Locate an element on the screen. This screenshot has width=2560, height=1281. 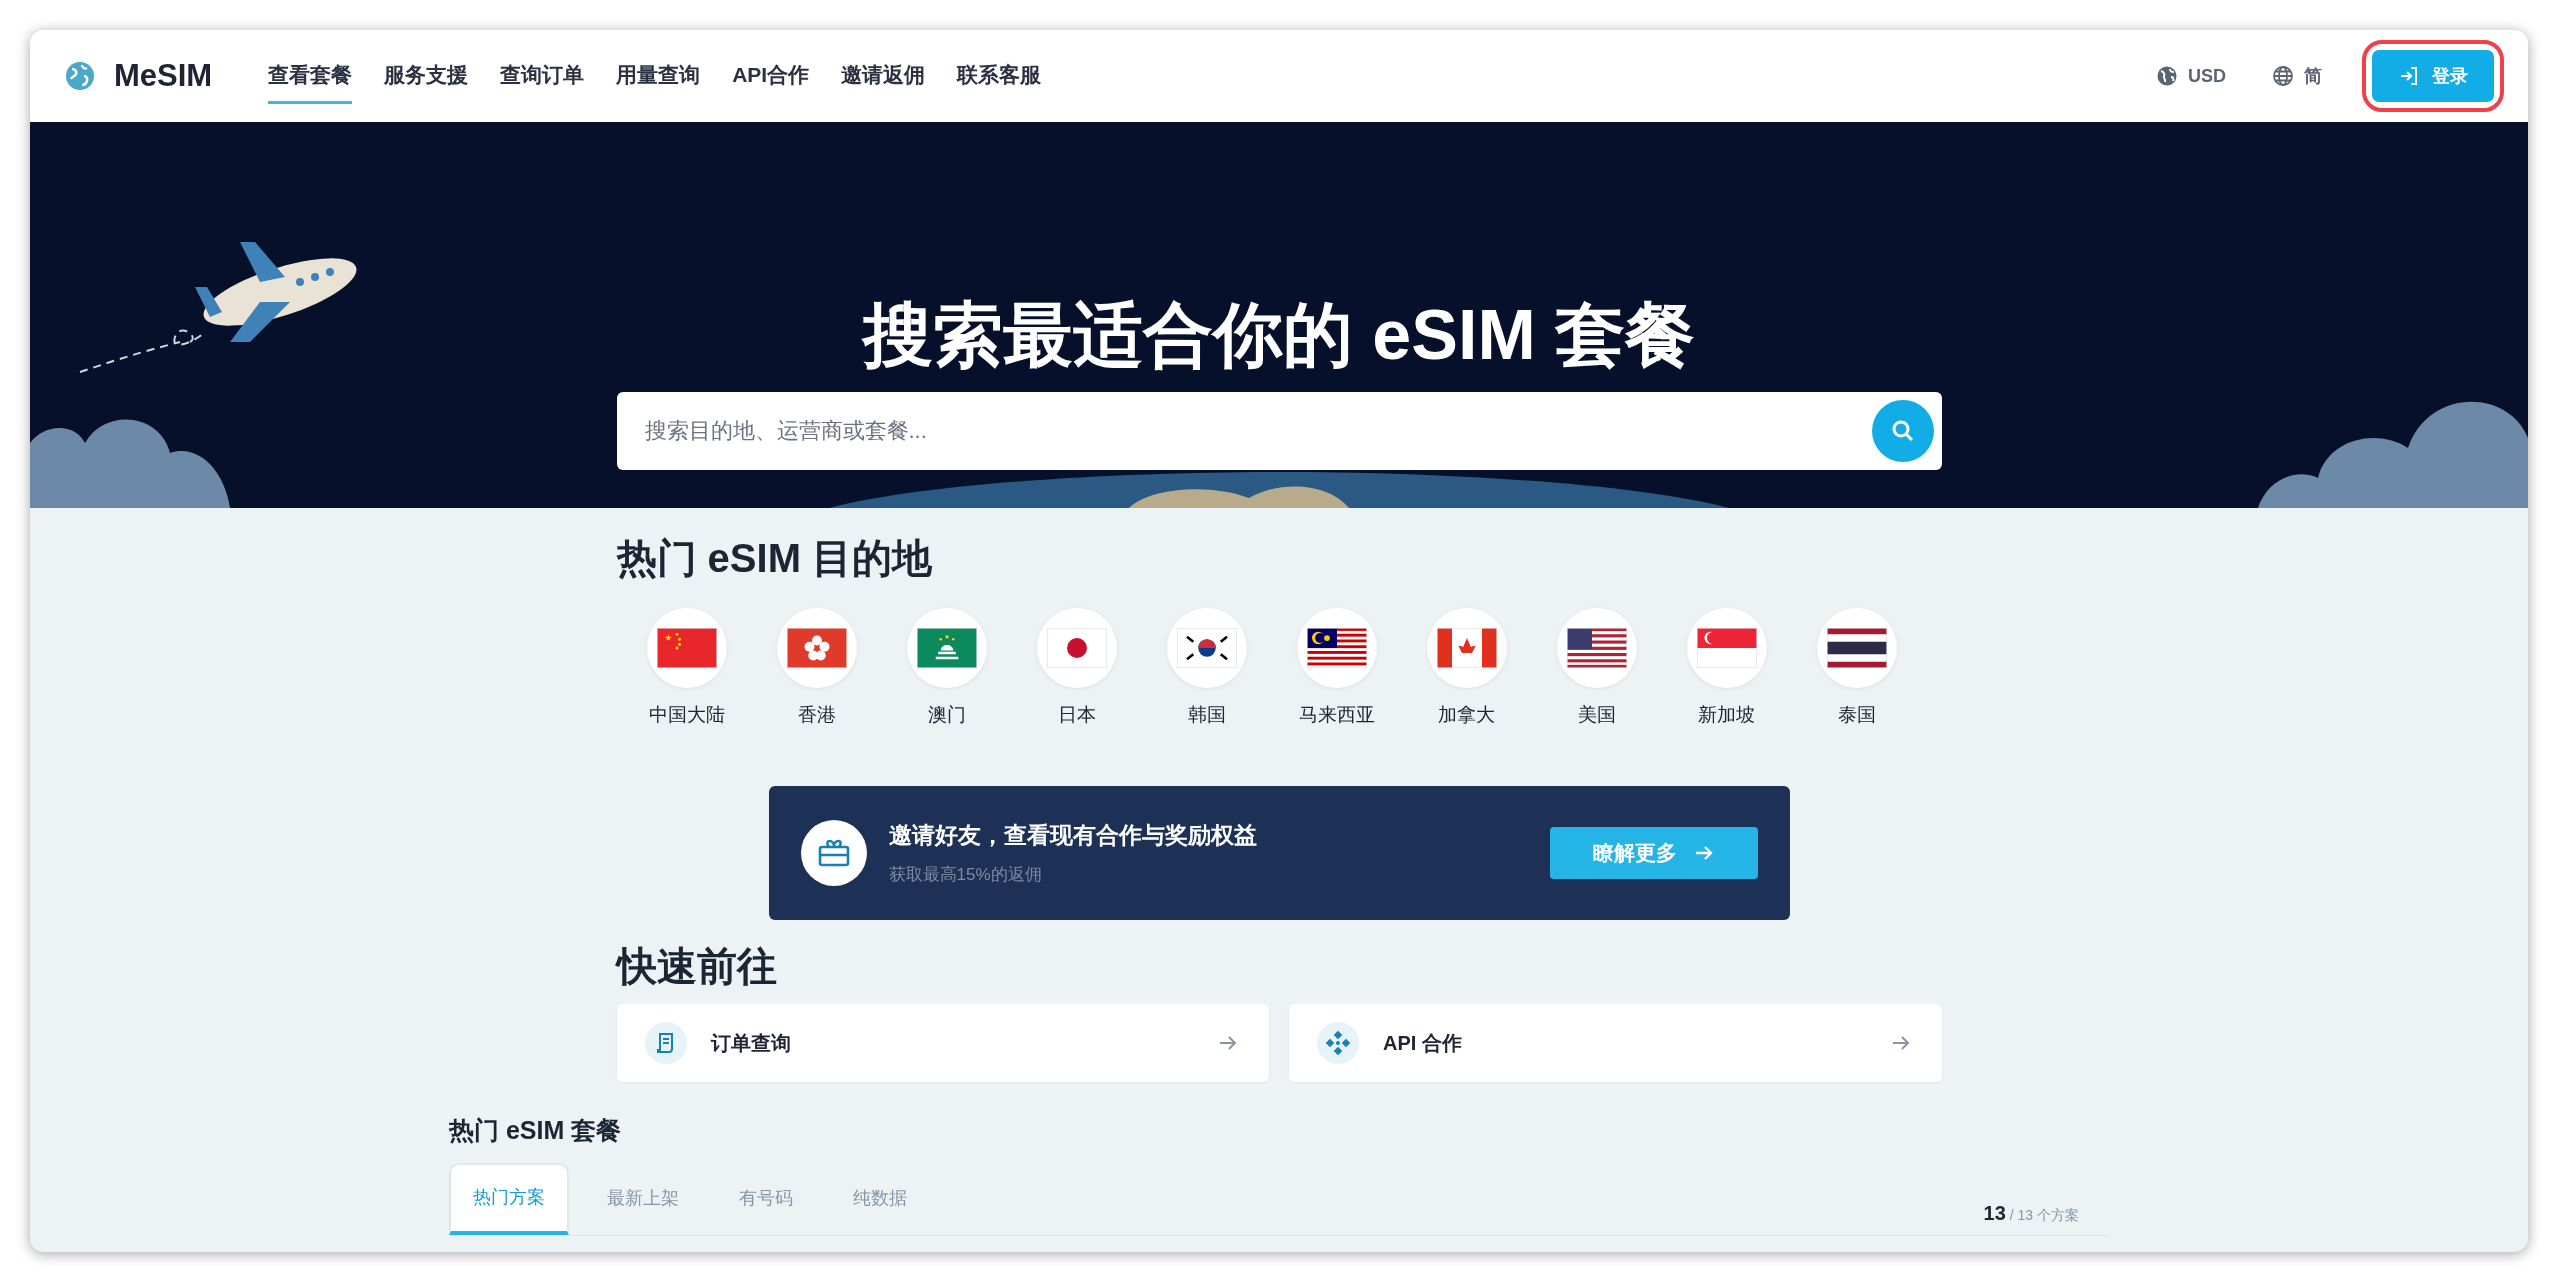
destination-label: 加拿大 is located at coordinates (1466, 715).